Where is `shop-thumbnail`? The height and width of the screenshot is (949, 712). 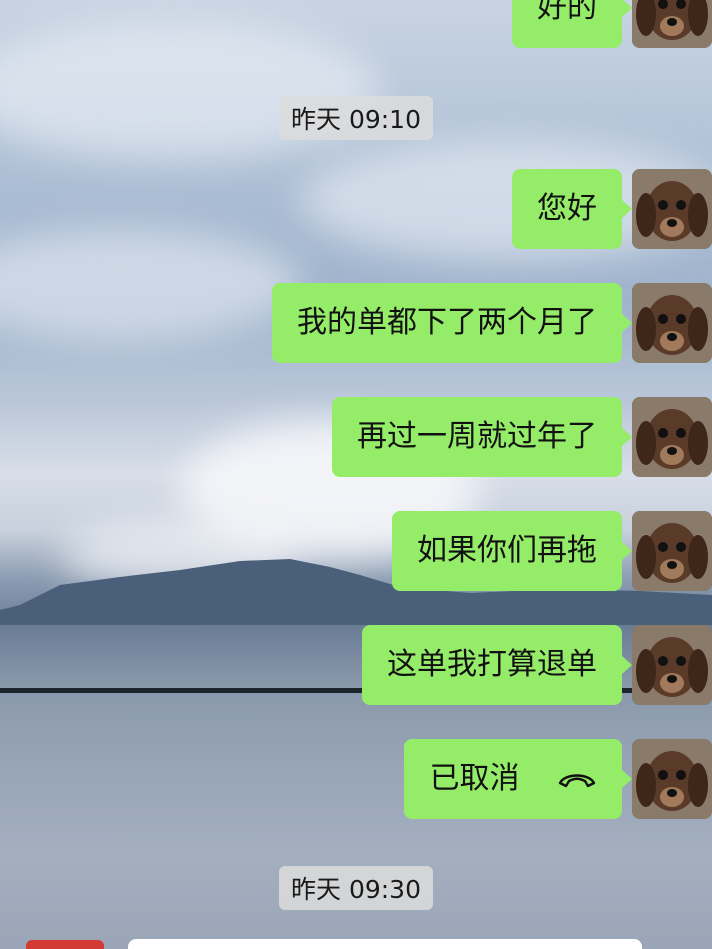
shop-thumbnail is located at coordinates (65, 944).